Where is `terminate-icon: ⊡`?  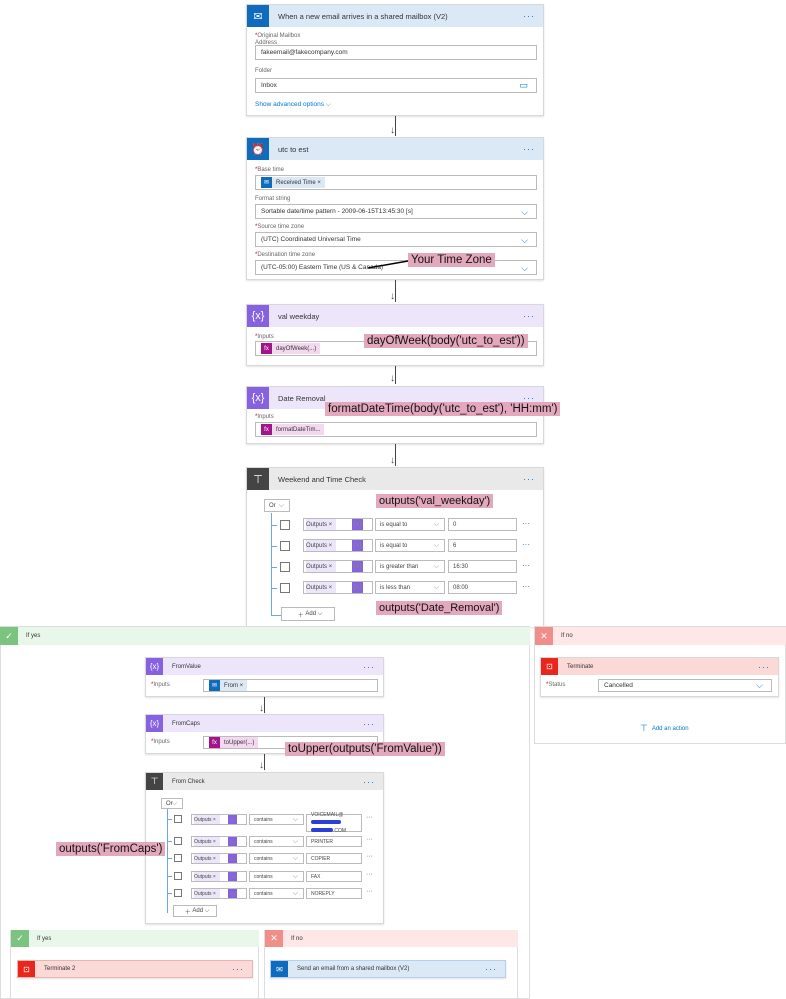
terminate-icon: ⊡ is located at coordinates (549, 666).